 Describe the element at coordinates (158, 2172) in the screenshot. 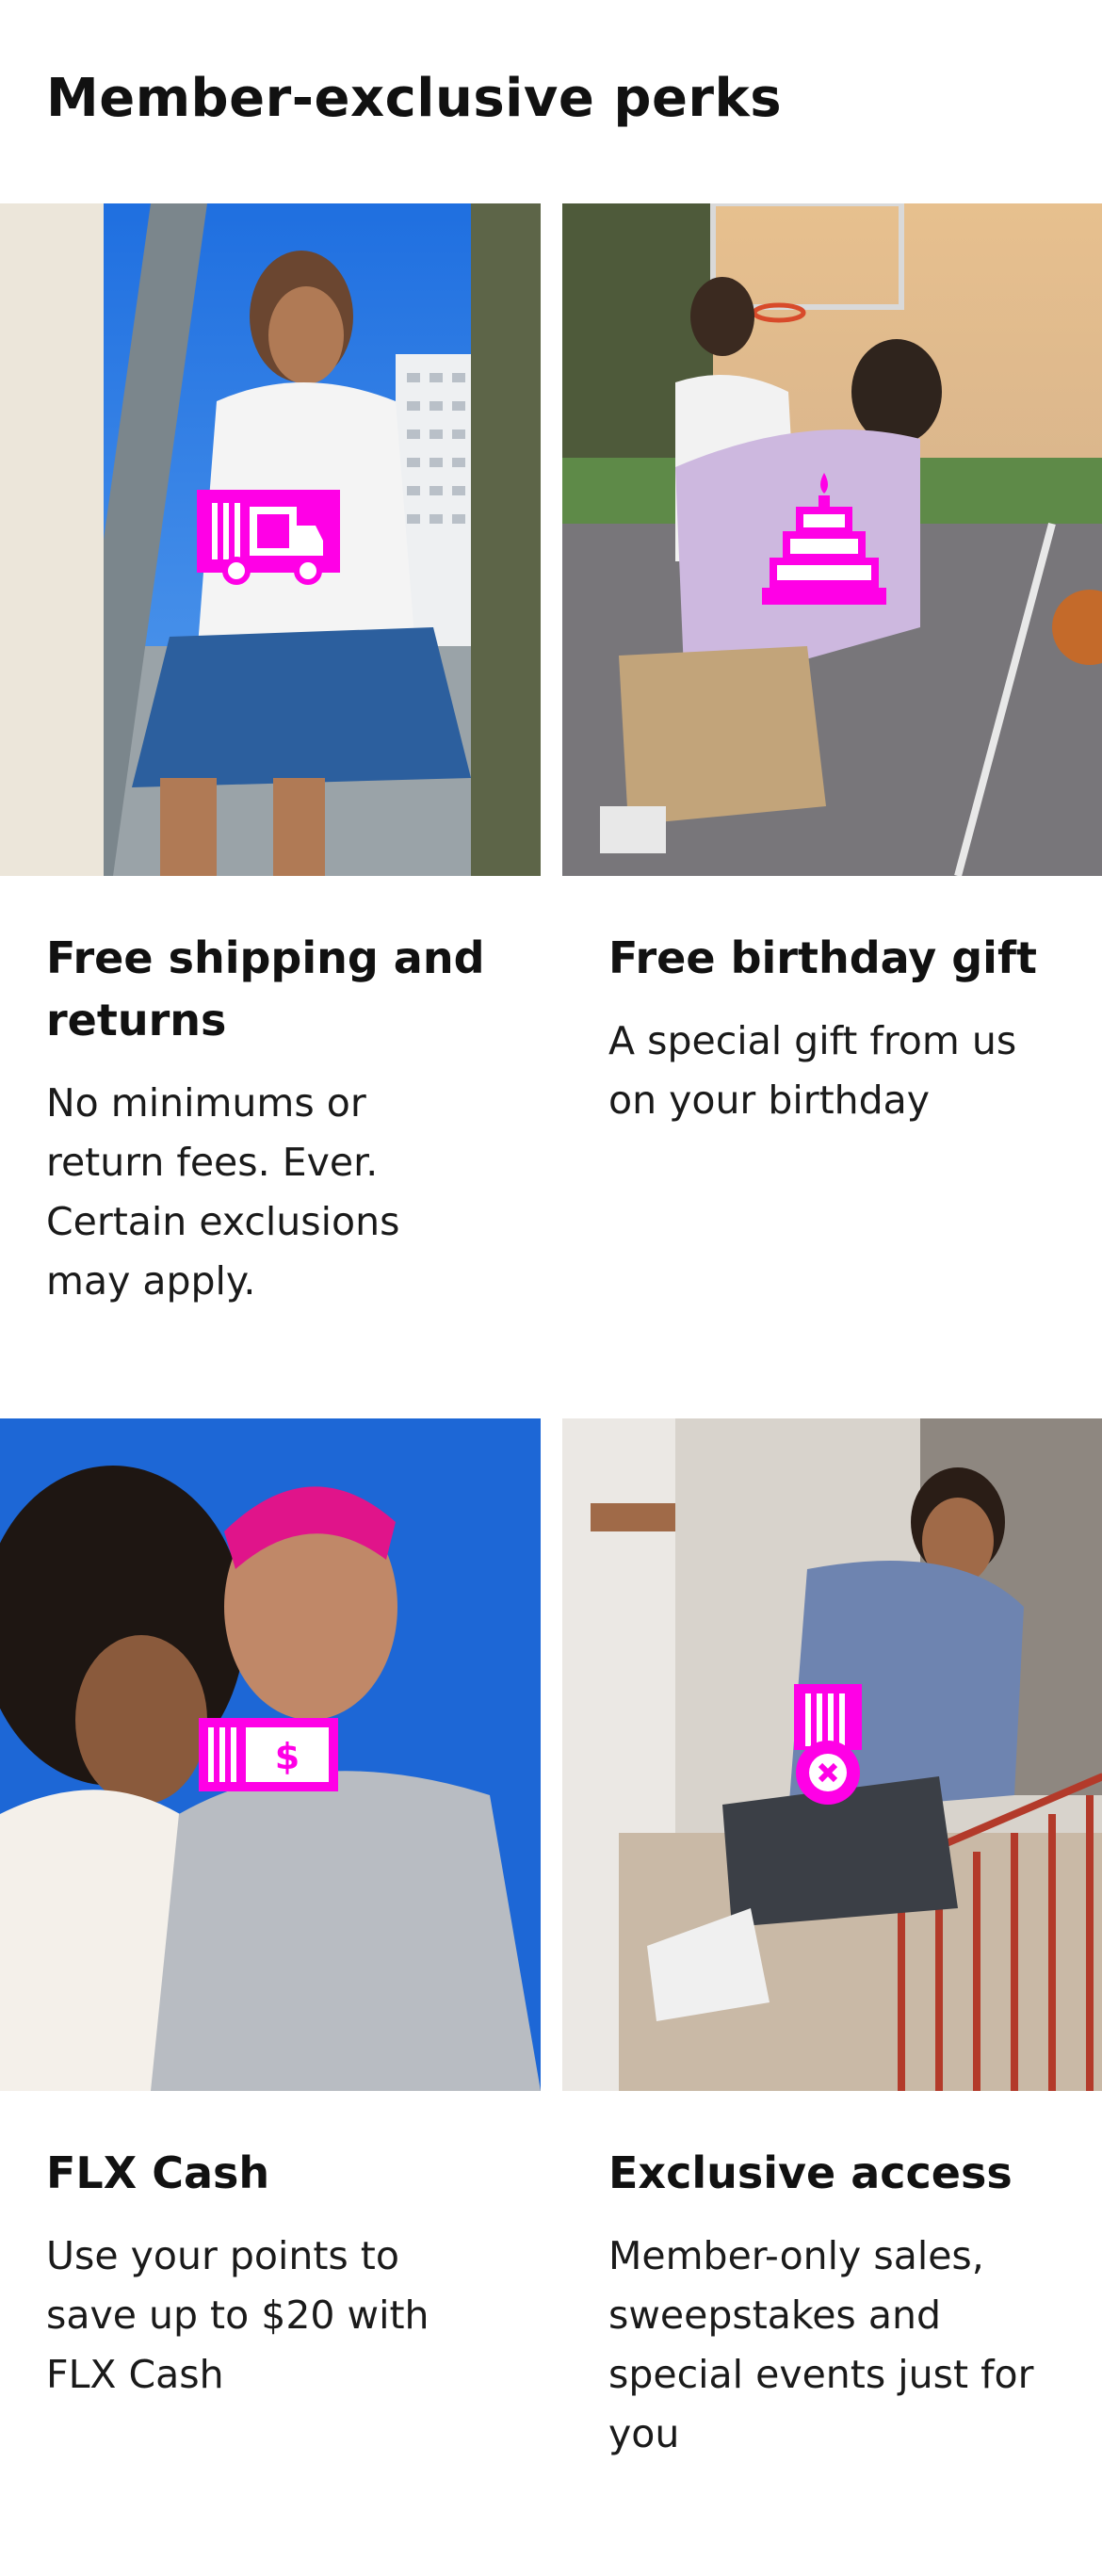

I see `perk-title: FLX Cash` at that location.